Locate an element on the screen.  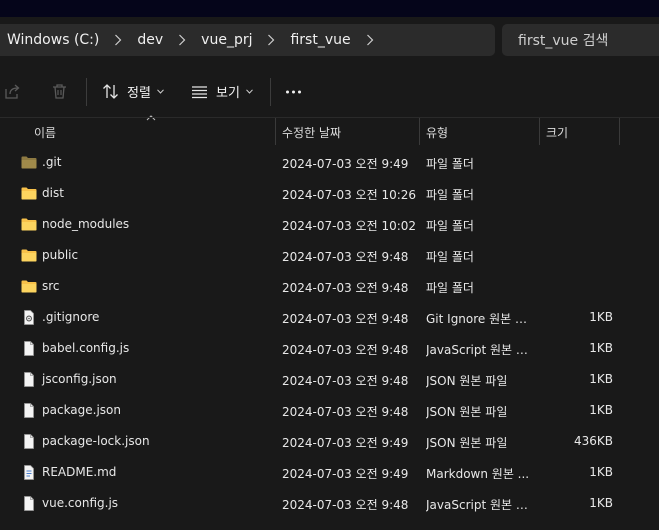
share-button is located at coordinates (12, 91).